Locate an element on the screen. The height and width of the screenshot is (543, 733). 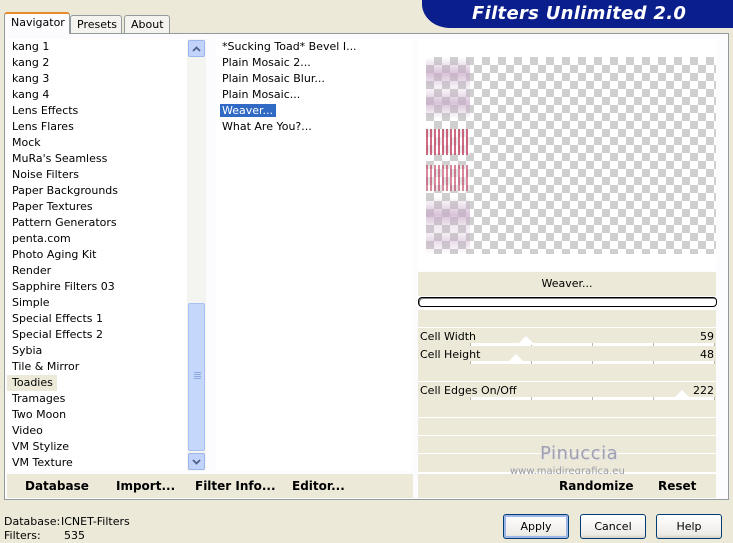
chevron-up-icon is located at coordinates (196, 48).